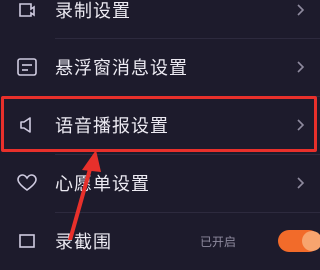 This screenshot has width=320, height=270. What do you see at coordinates (299, 241) in the screenshot?
I see `toggle-switch` at bounding box center [299, 241].